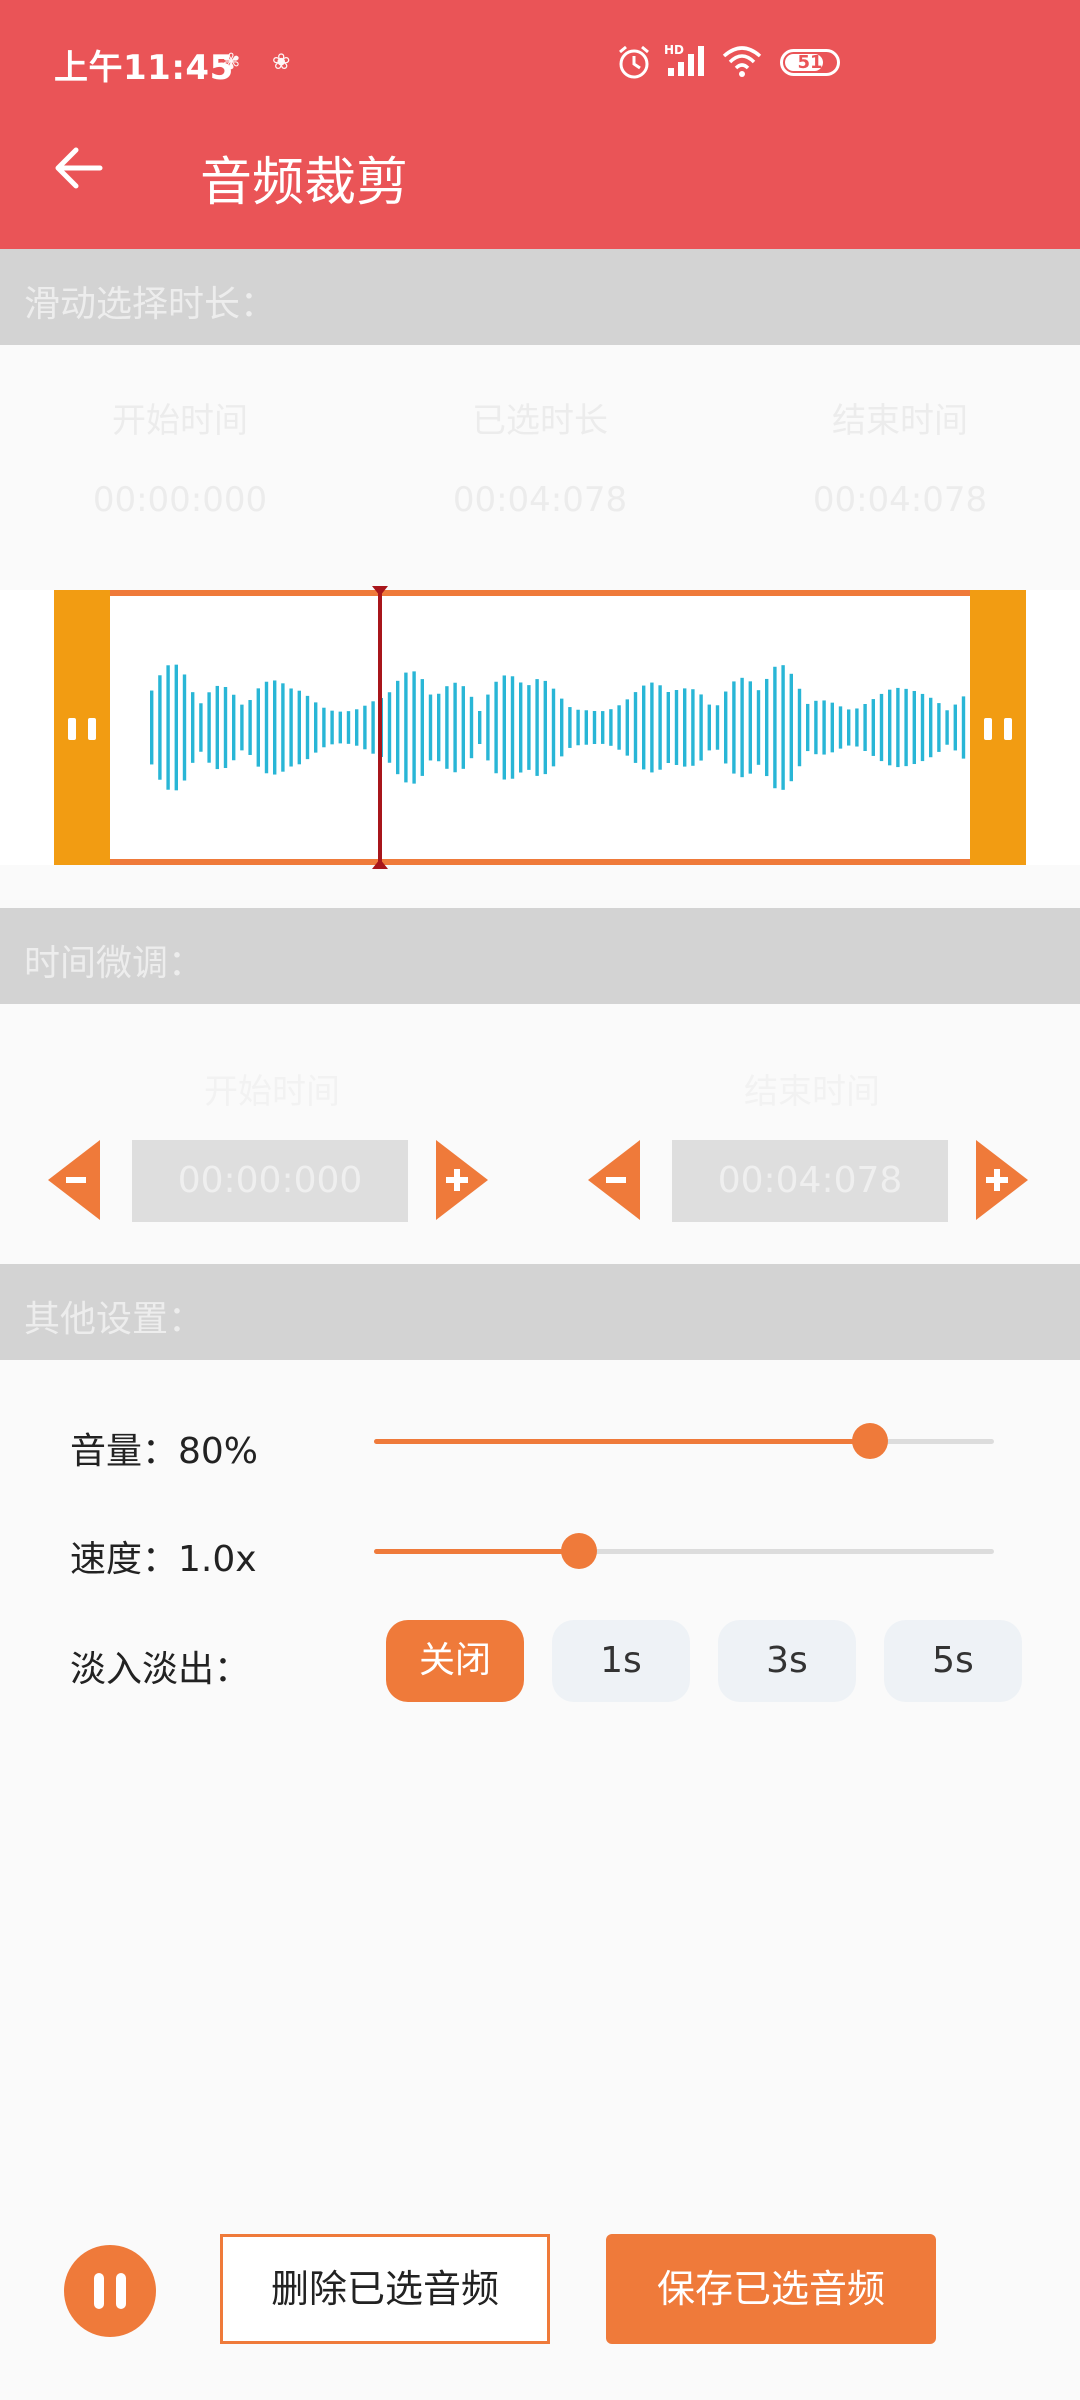 This screenshot has width=1080, height=2400. Describe the element at coordinates (618, 1180) in the screenshot. I see `end-minus-button` at that location.